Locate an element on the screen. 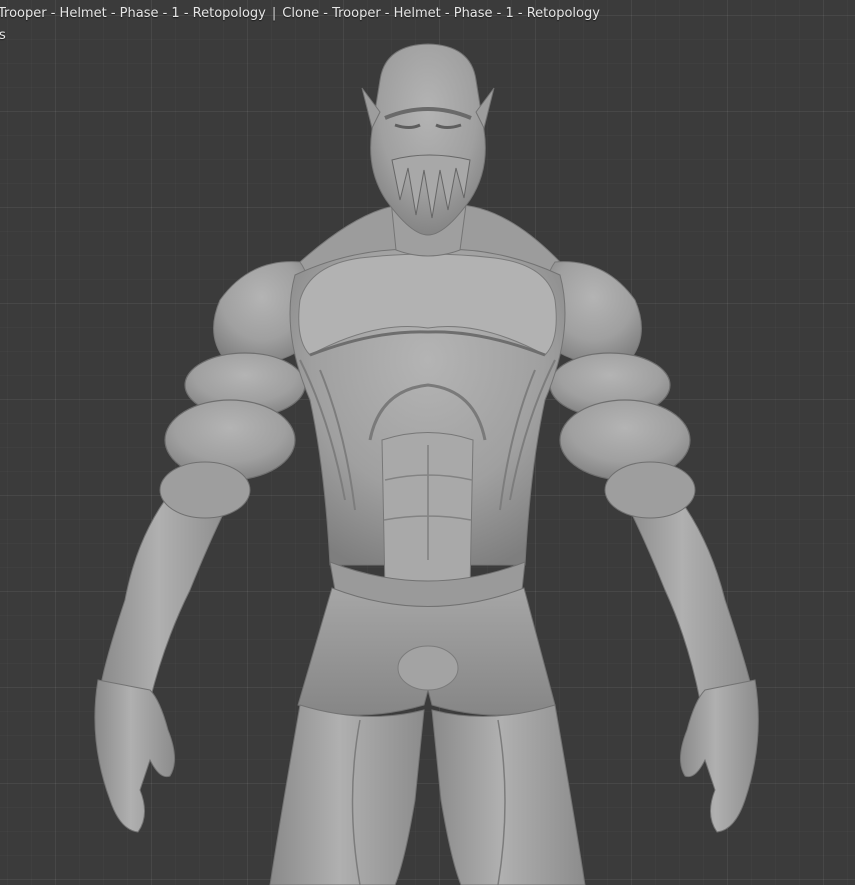 This screenshot has width=855, height=885. left-leg-shape is located at coordinates (347, 794).